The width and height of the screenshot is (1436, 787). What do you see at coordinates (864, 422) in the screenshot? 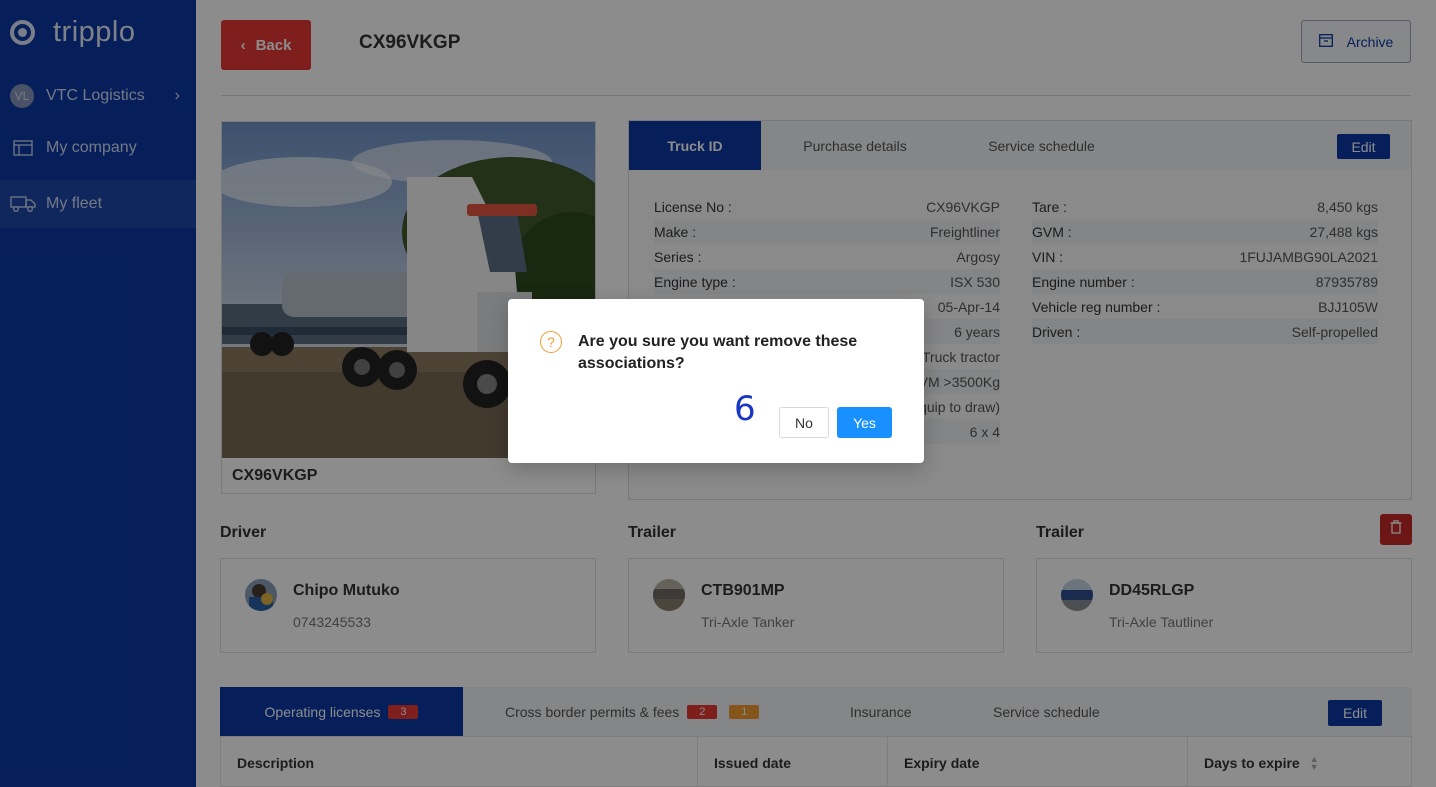
I see `yes-button: Yes` at bounding box center [864, 422].